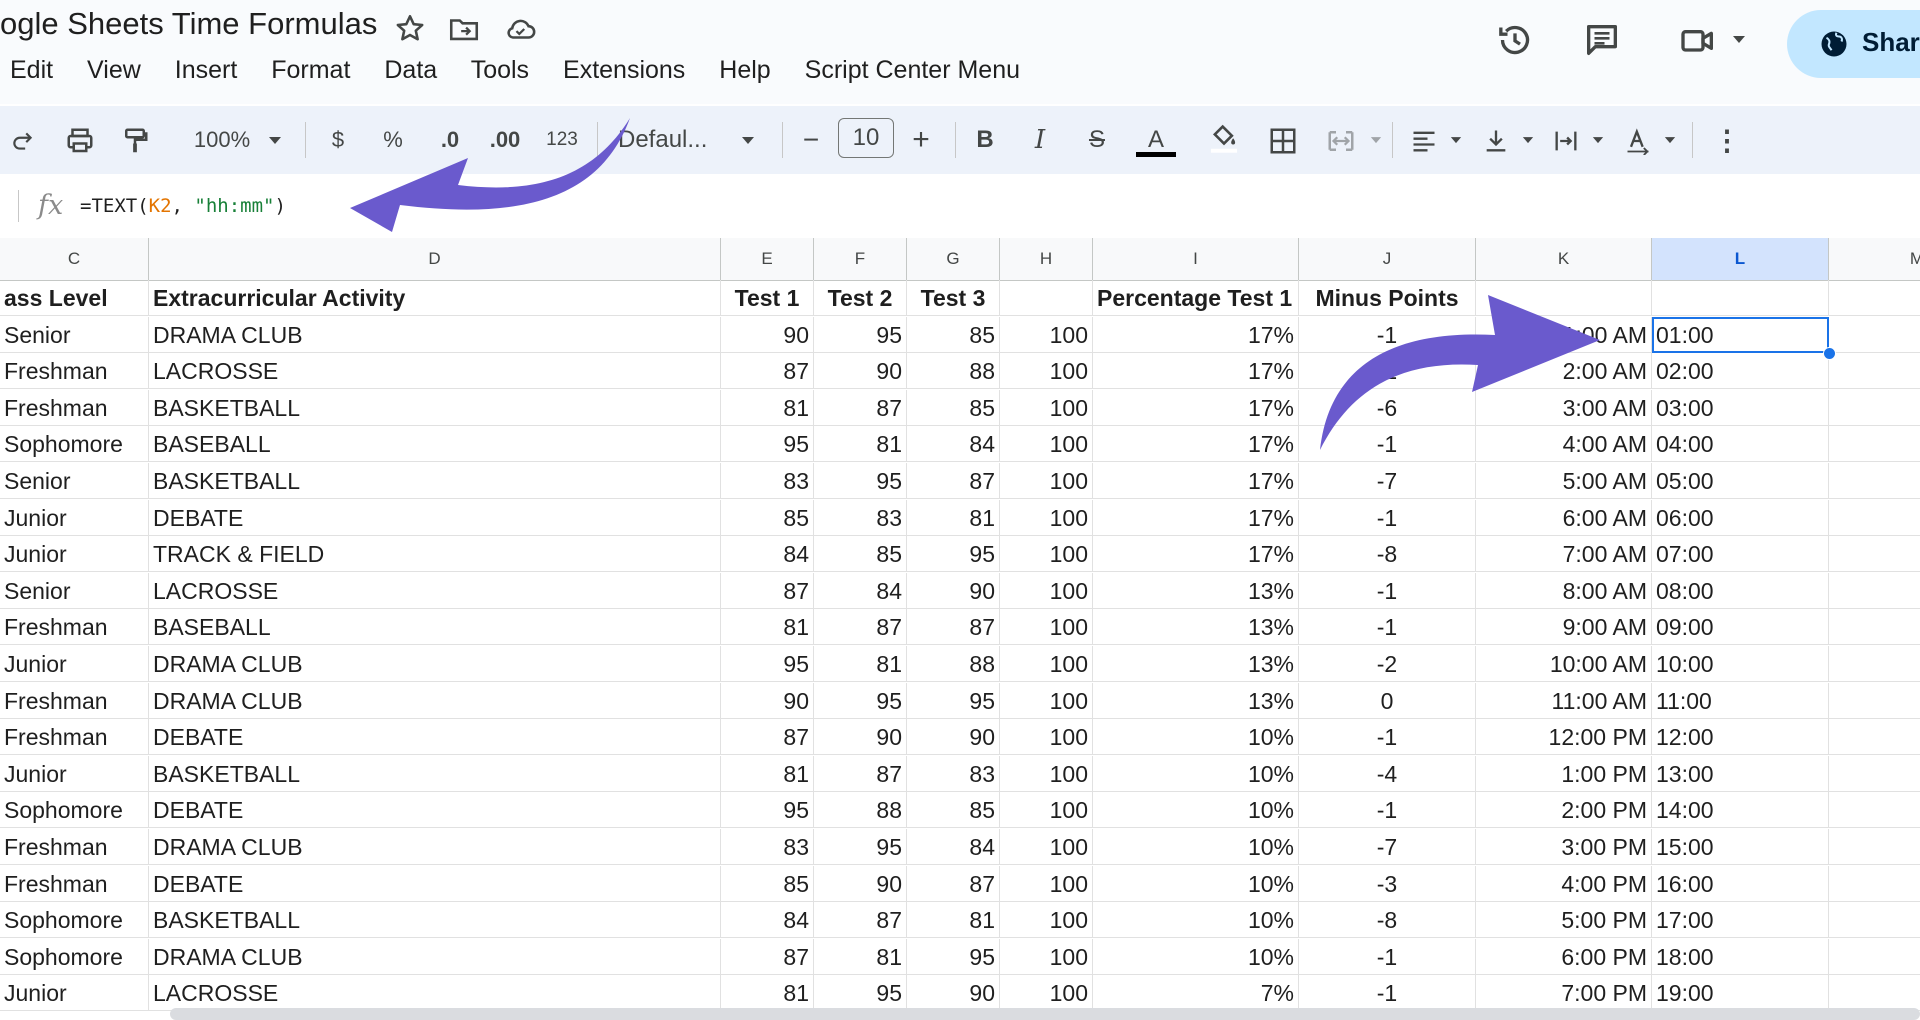 This screenshot has width=1920, height=1020. What do you see at coordinates (1564, 371) in the screenshot?
I see `table-cell: 2:00 AM` at bounding box center [1564, 371].